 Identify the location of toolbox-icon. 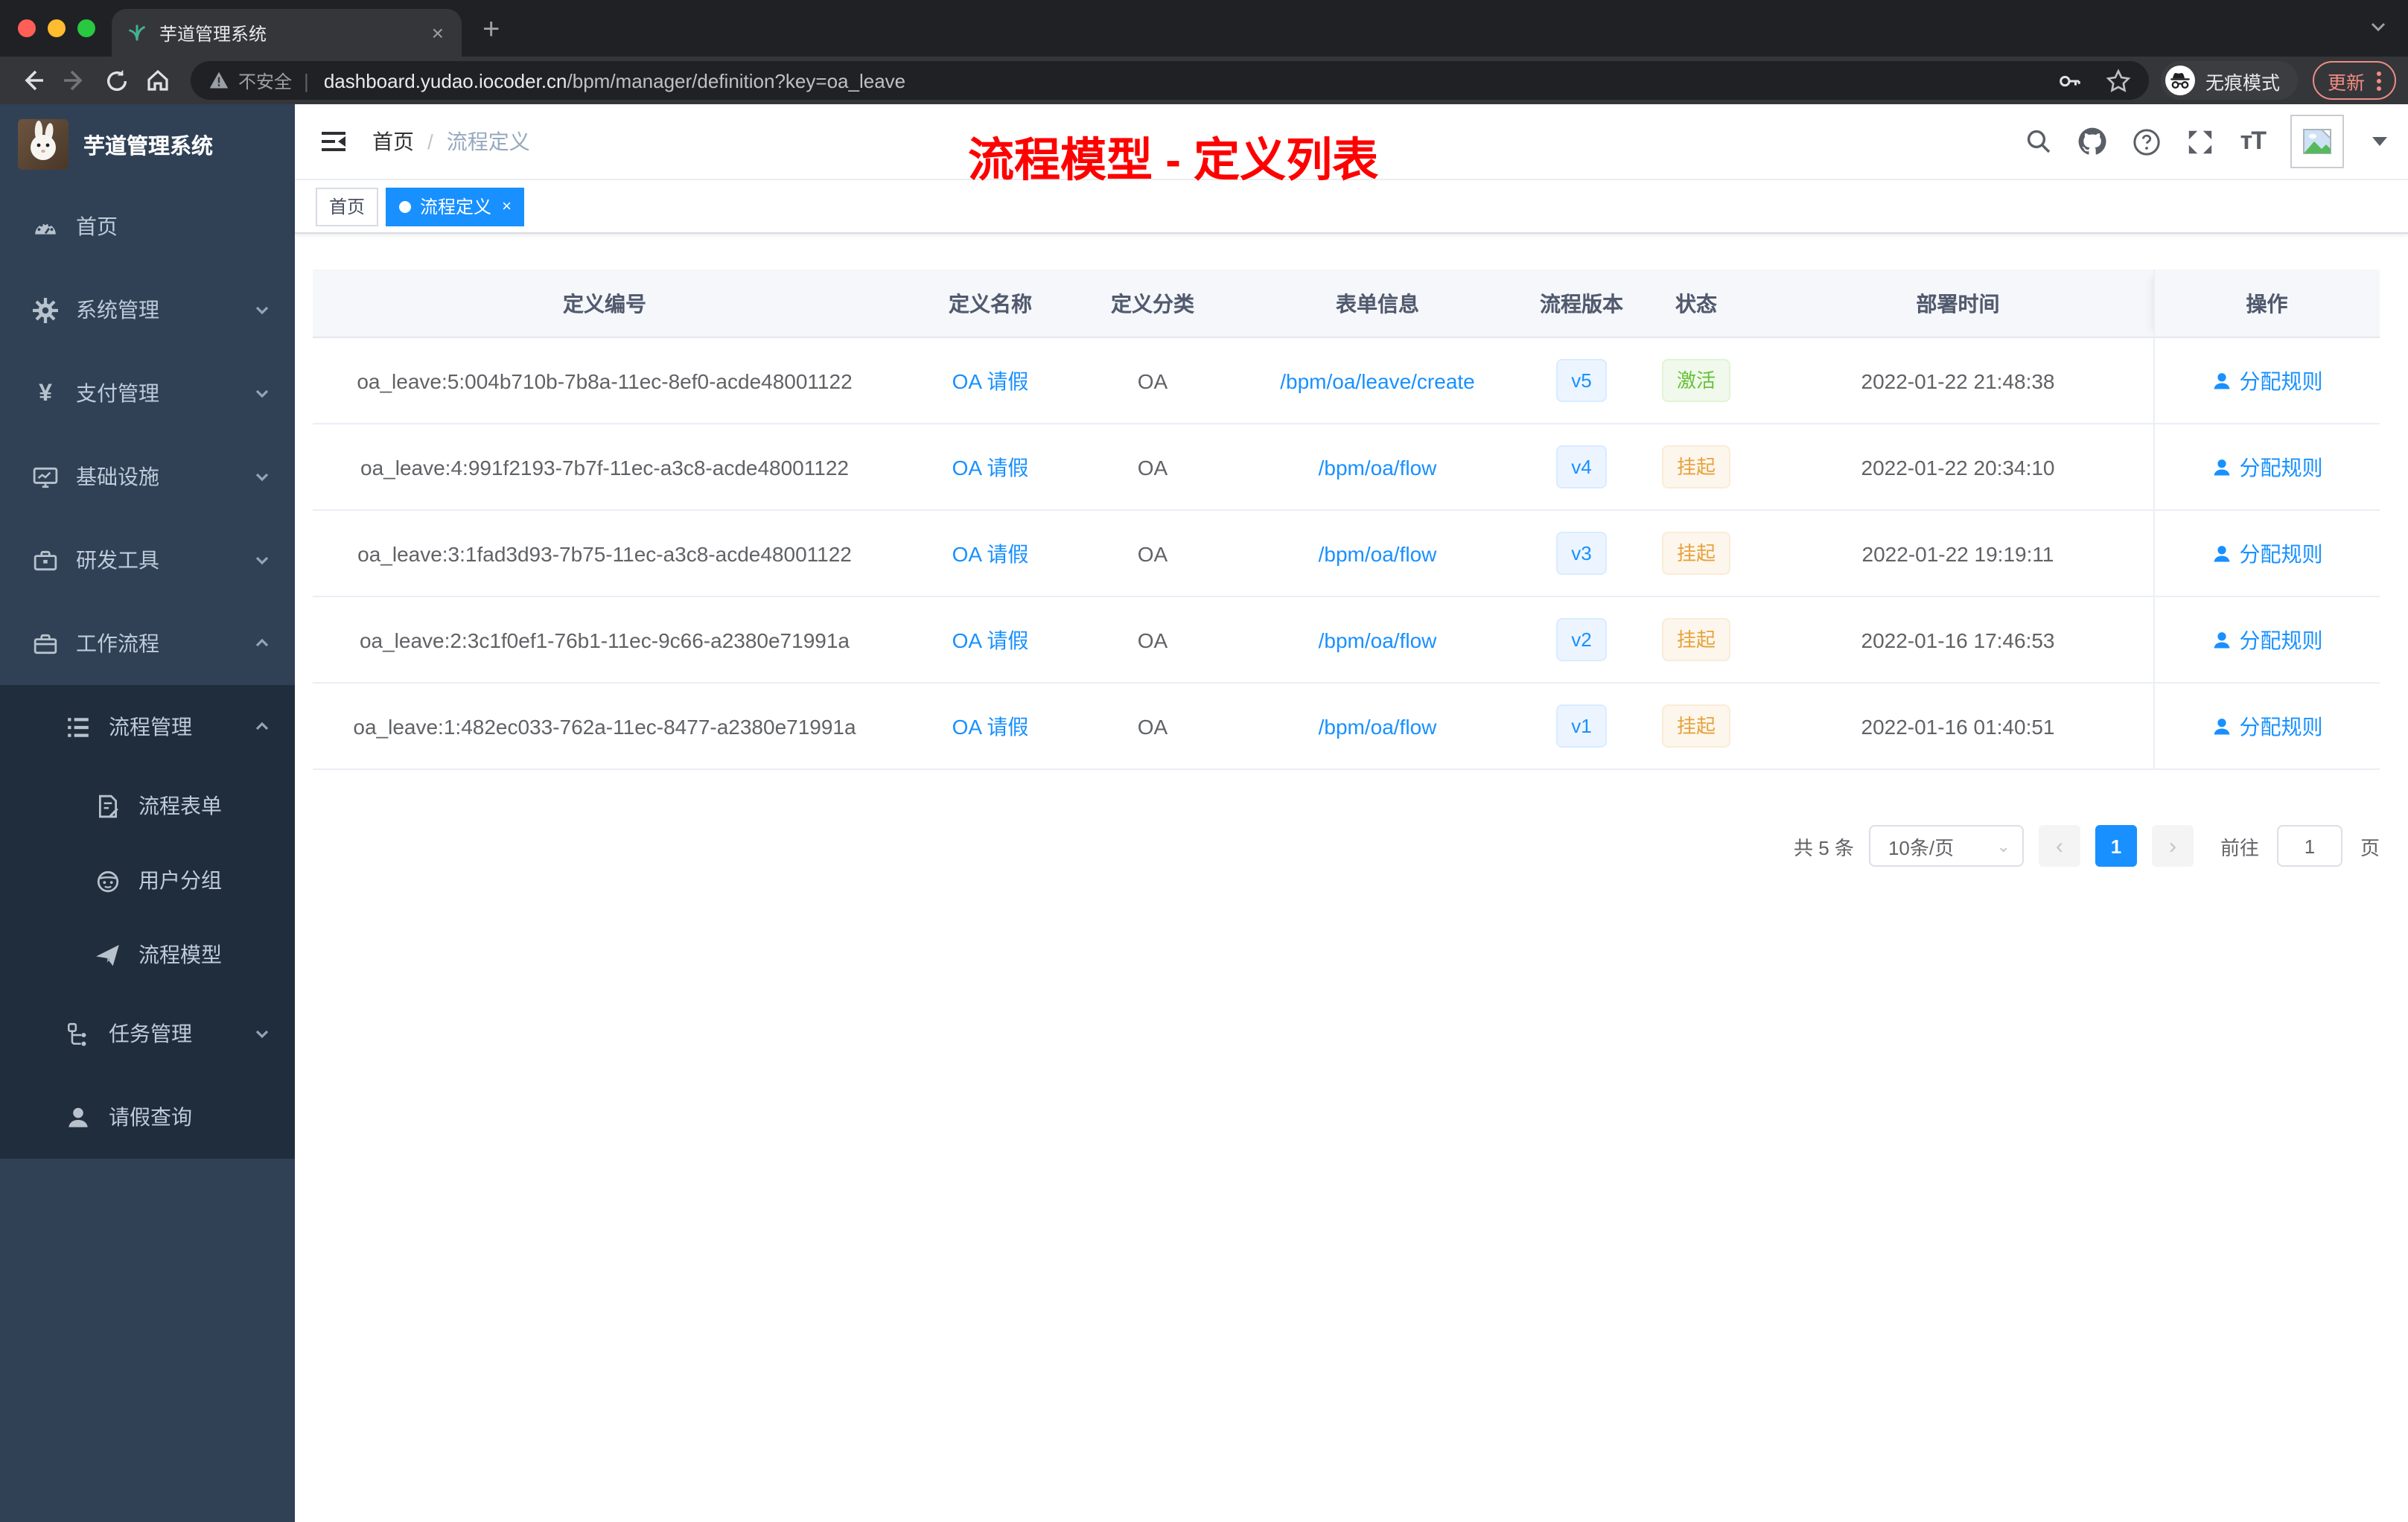
(45, 560).